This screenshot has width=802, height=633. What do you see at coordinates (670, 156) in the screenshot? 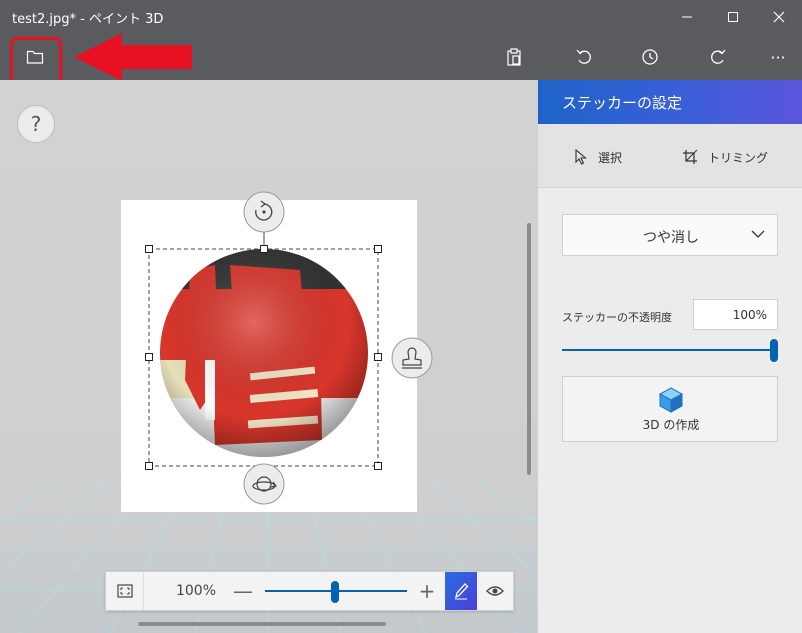
I see `tools-row: 選択 トリミング` at bounding box center [670, 156].